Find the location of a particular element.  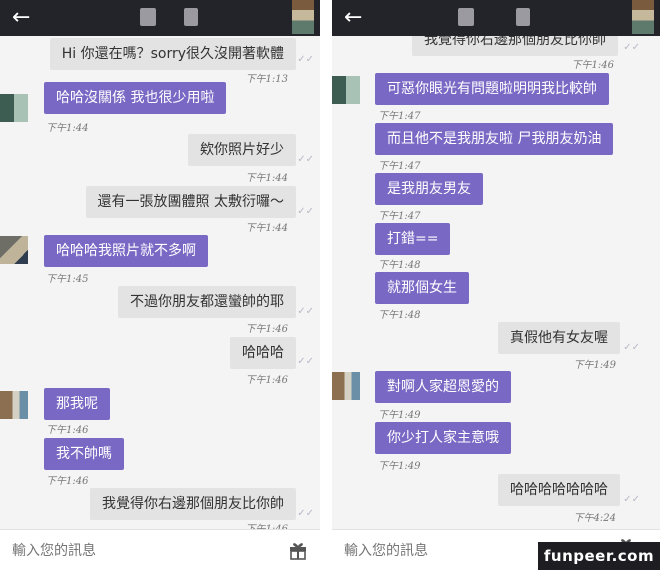

message-text: 你少打人家主意哦 is located at coordinates (443, 438).